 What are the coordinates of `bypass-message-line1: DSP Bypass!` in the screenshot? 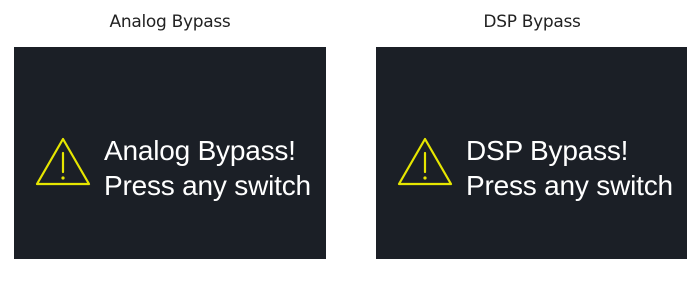 It's located at (547, 150).